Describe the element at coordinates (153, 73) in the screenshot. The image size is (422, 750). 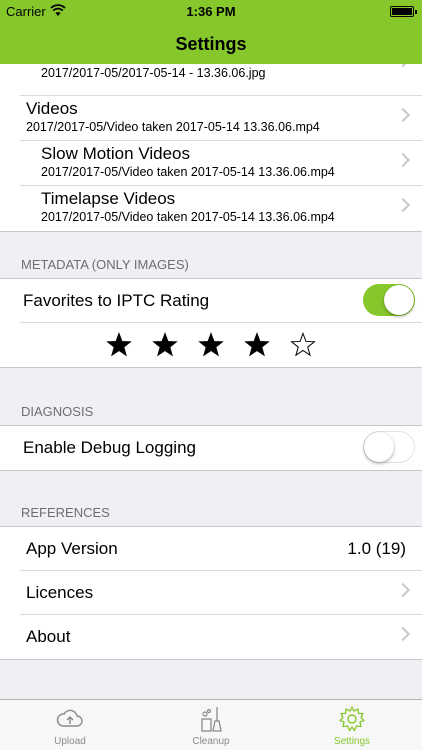
I see `path-example: 2017/2017-05/2017-05-14 - 13.36.06.jpg` at that location.